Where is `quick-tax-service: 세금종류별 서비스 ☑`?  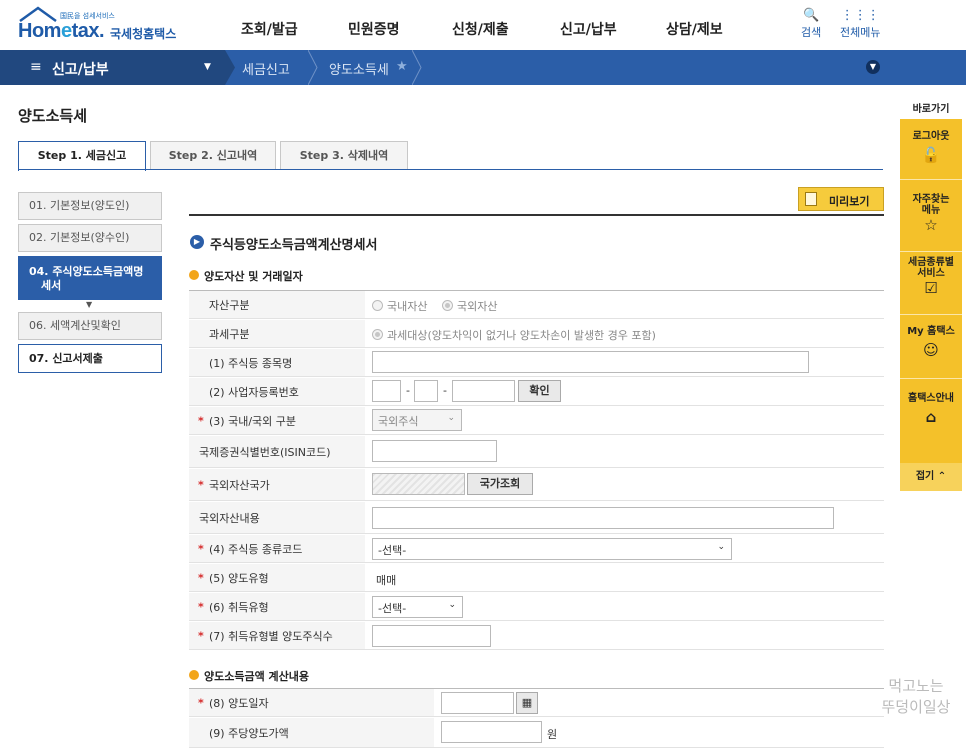
quick-tax-service: 세금종류별 서비스 ☑ is located at coordinates (931, 277).